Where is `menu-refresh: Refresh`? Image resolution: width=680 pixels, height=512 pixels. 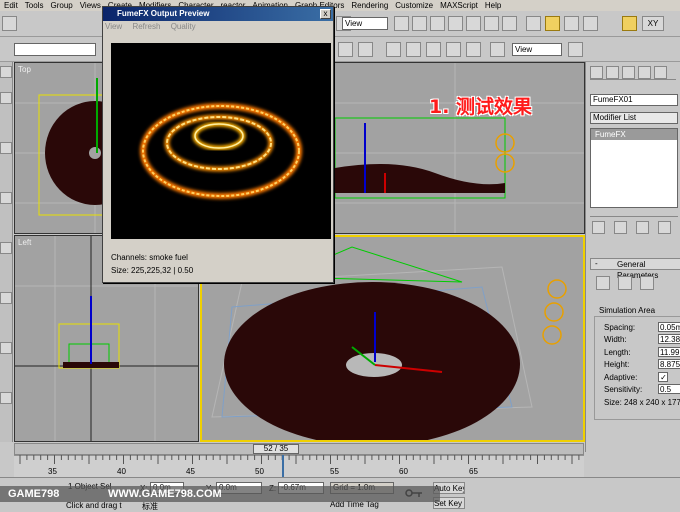
menu-refresh: Refresh is located at coordinates (146, 26).